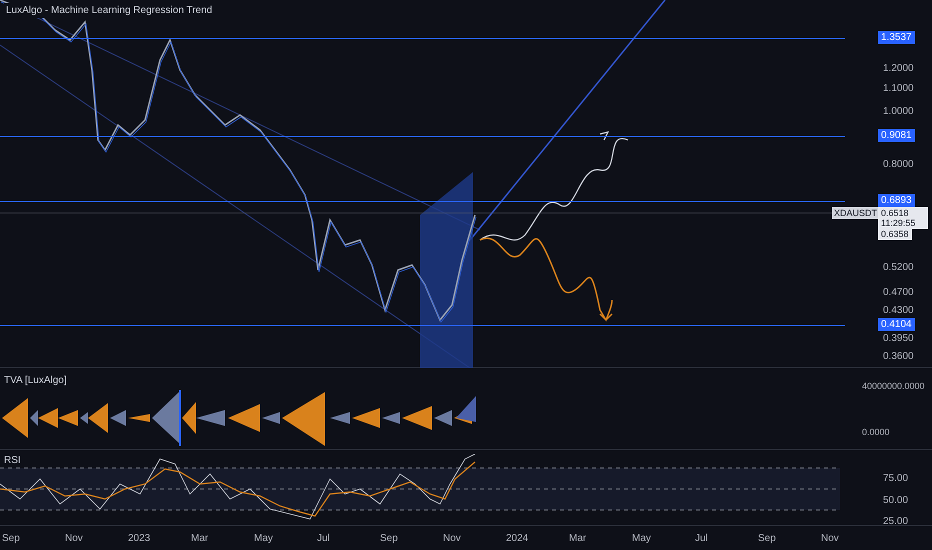  What do you see at coordinates (517, 539) in the screenshot?
I see `time-axis-label: 2024` at bounding box center [517, 539].